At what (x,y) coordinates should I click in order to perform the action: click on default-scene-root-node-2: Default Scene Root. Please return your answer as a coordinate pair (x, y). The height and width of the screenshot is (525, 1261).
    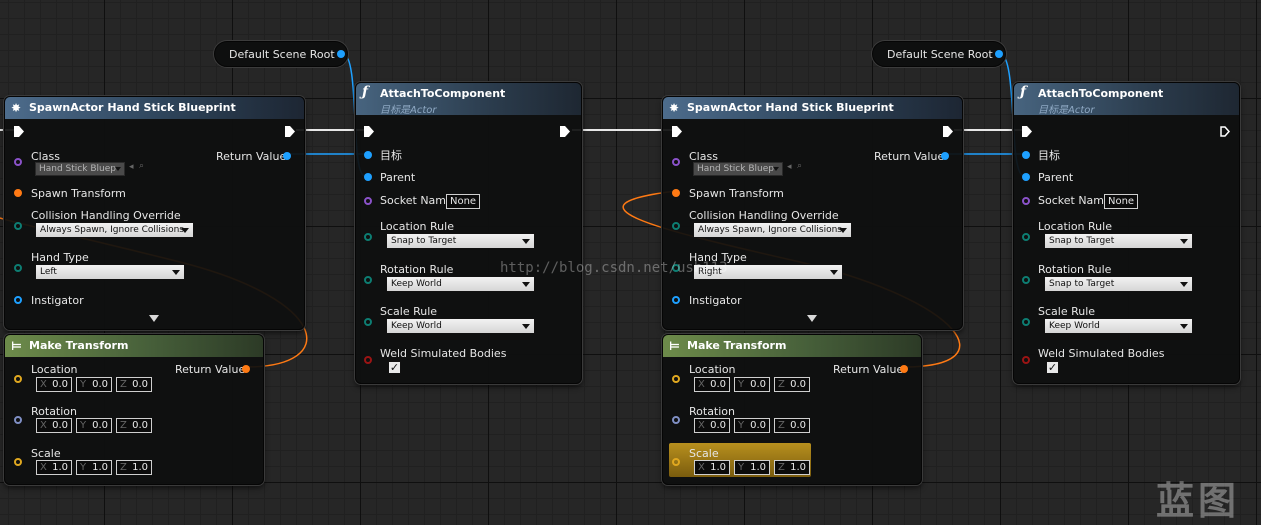
    Looking at the image, I should click on (939, 54).